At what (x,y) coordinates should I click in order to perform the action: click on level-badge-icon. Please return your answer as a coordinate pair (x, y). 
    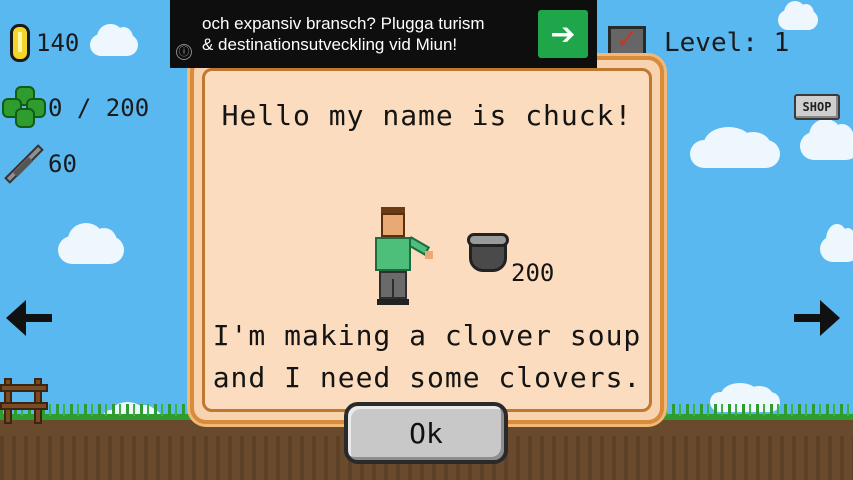
    Looking at the image, I should click on (627, 42).